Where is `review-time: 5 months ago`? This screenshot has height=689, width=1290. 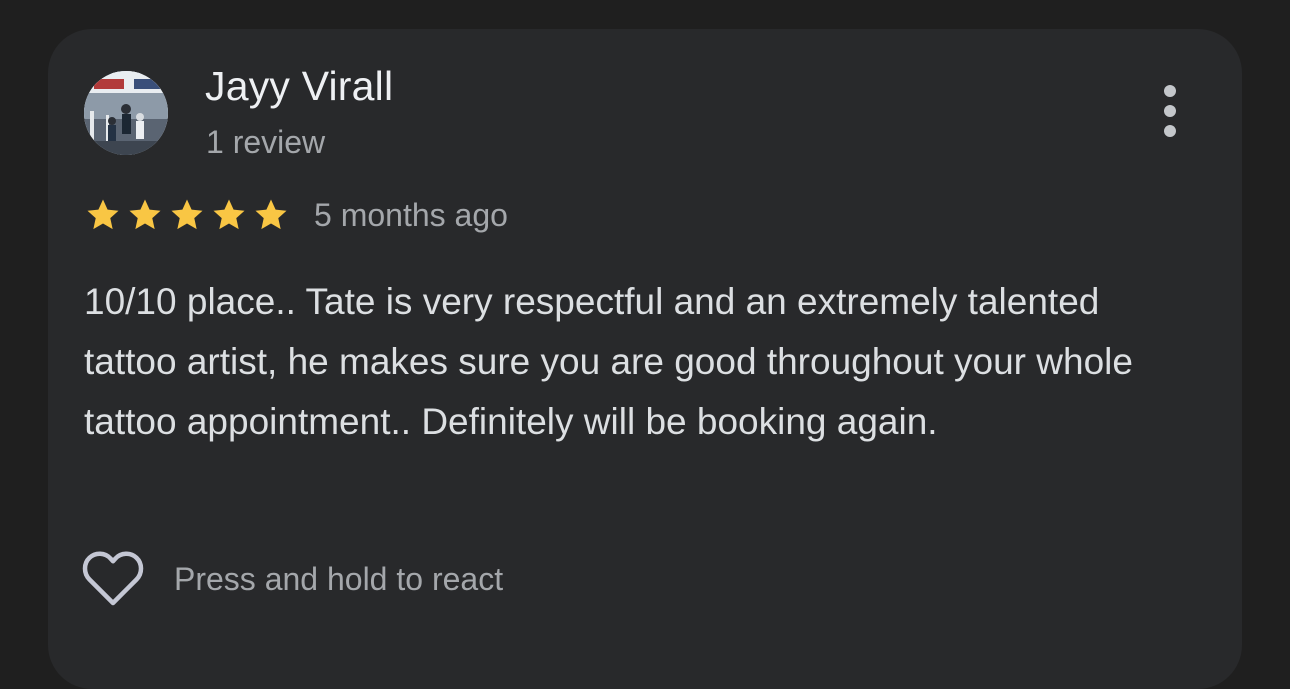
review-time: 5 months ago is located at coordinates (411, 214).